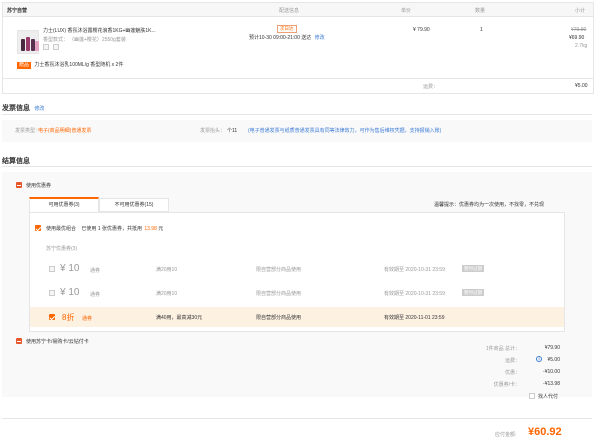 Image resolution: width=600 pixels, height=441 pixels. I want to click on delivery-edit-link: 修改, so click(320, 38).